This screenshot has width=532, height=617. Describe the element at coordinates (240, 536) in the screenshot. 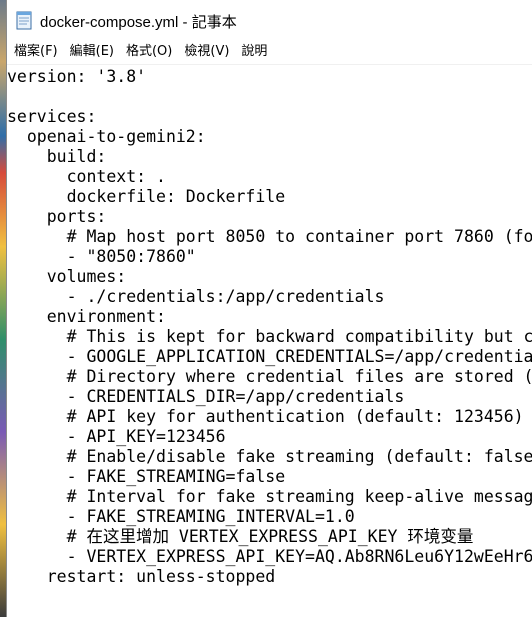

I see `code-line: # 在这里增加 VERTEX_EXPRESS_API_KEY 环境变量` at that location.